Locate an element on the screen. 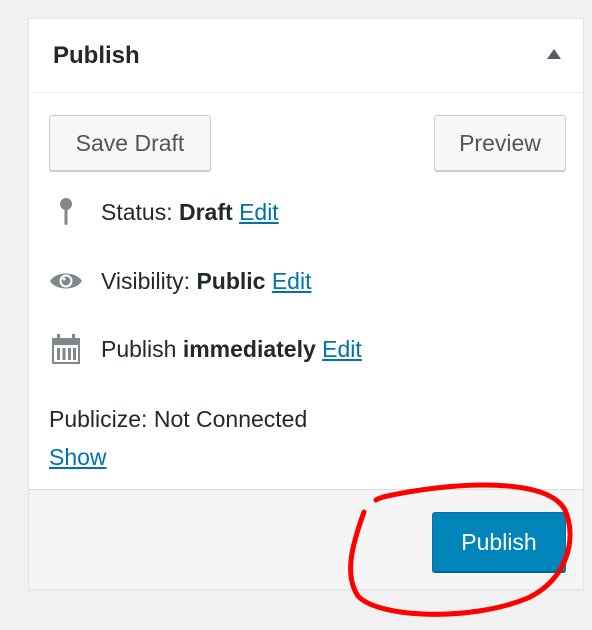 The width and height of the screenshot is (592, 630). panel-title: Publish is located at coordinates (96, 55).